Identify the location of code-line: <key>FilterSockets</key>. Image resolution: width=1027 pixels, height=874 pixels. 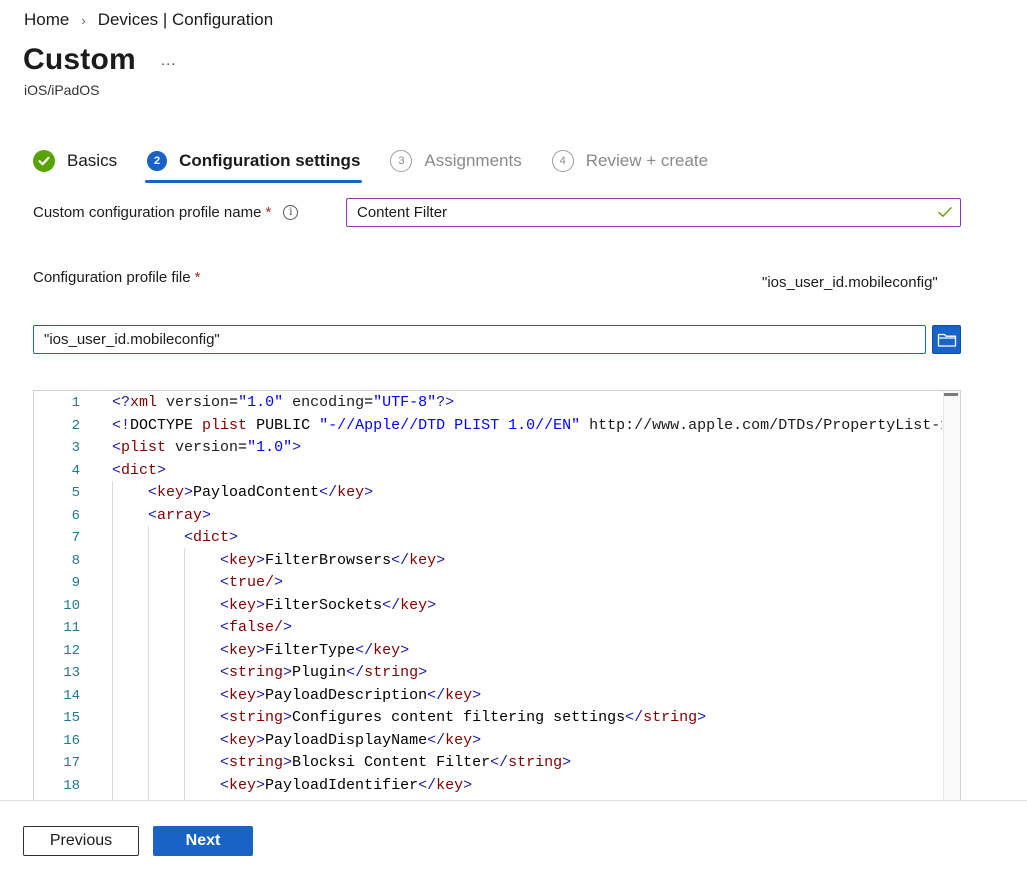
(328, 605).